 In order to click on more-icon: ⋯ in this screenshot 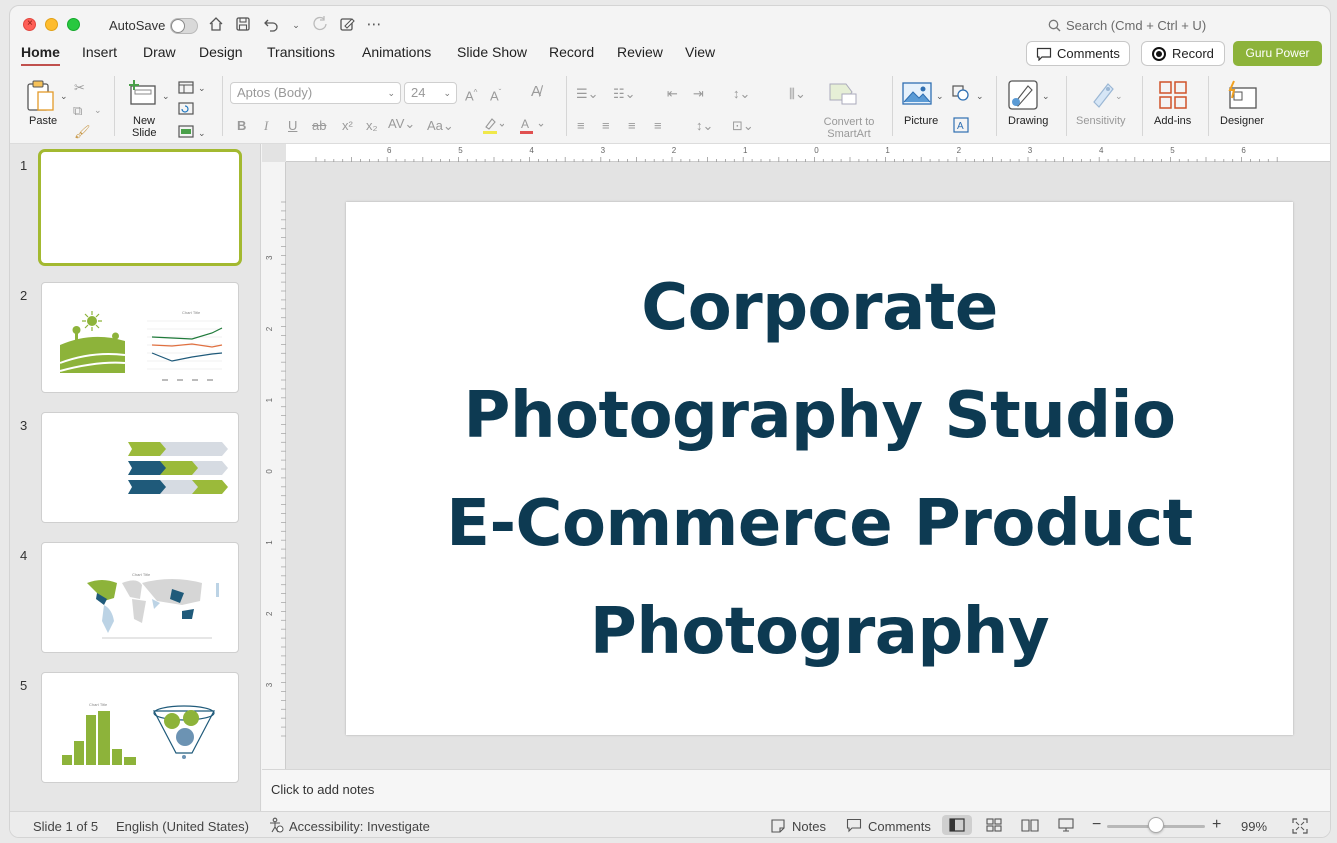, I will do `click(374, 25)`.